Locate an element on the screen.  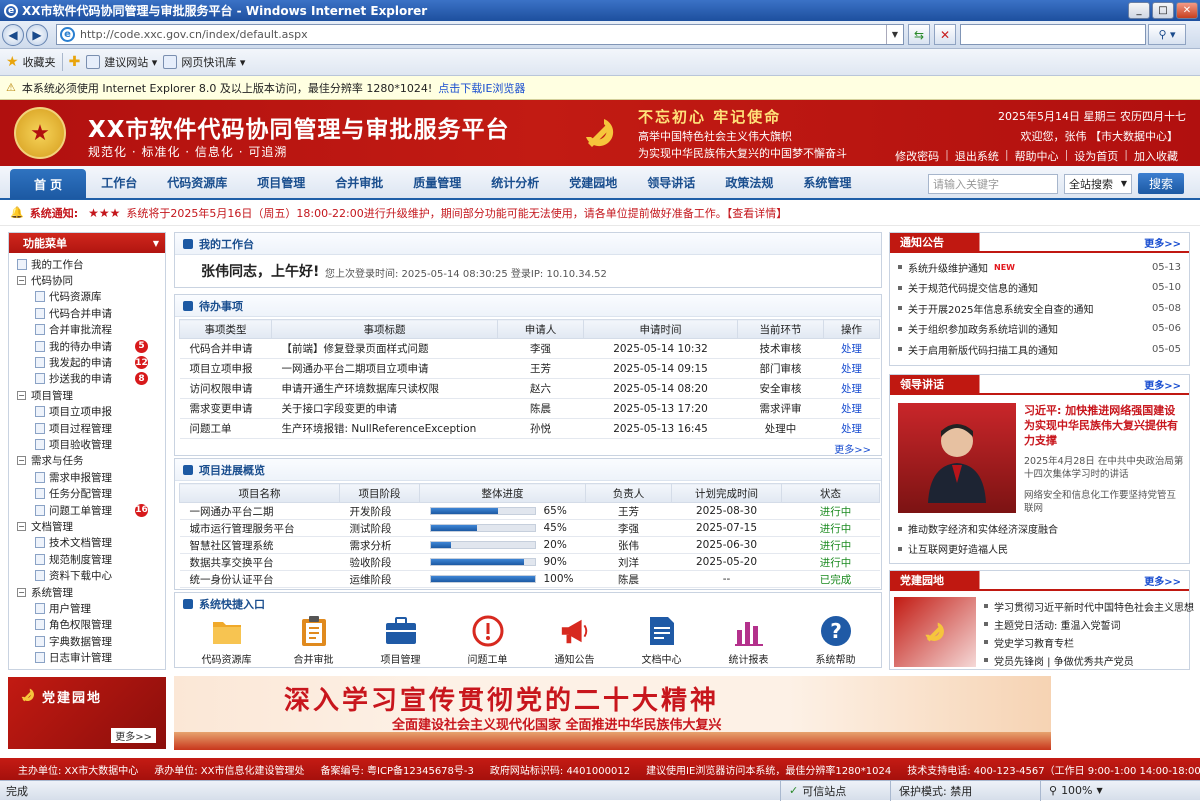
nav-quality: 质量管理 is located at coordinates (437, 182).